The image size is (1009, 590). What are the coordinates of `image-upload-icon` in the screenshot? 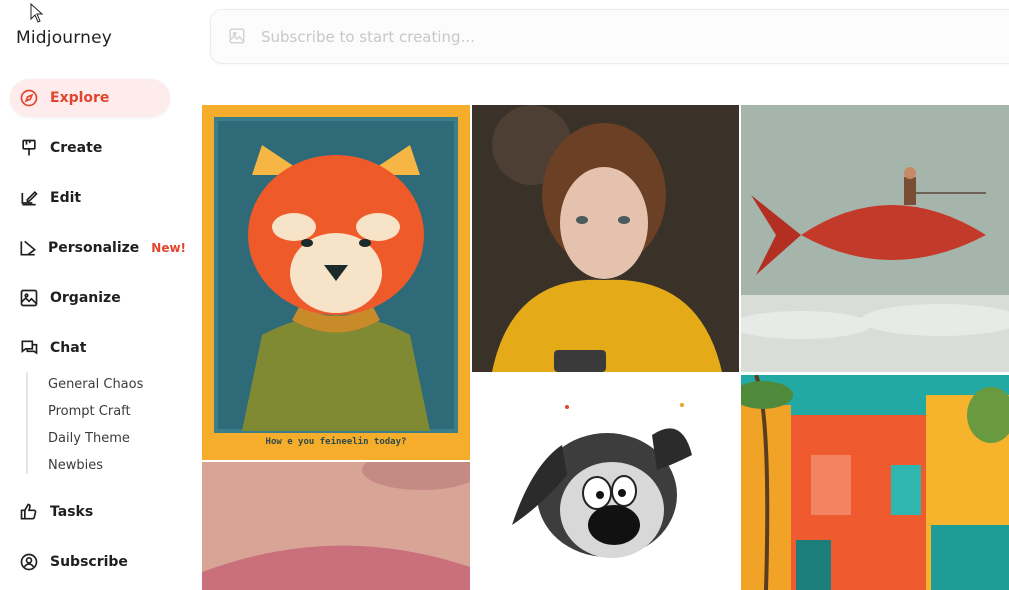 It's located at (237, 38).